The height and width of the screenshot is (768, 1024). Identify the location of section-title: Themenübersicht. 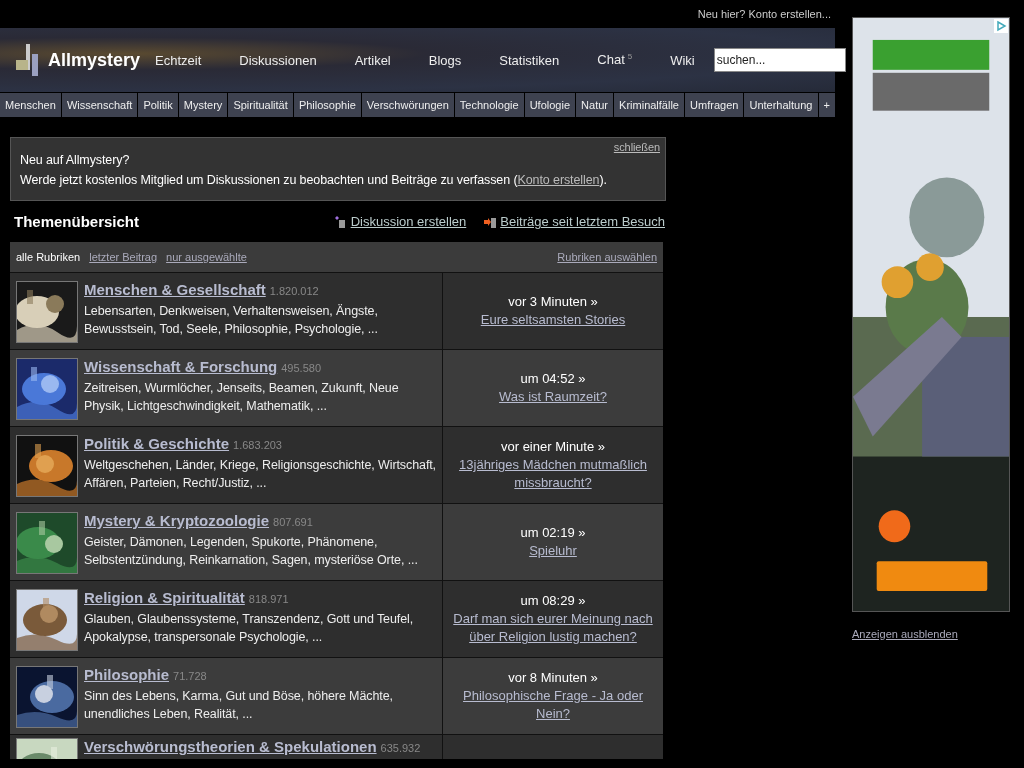
(77, 221).